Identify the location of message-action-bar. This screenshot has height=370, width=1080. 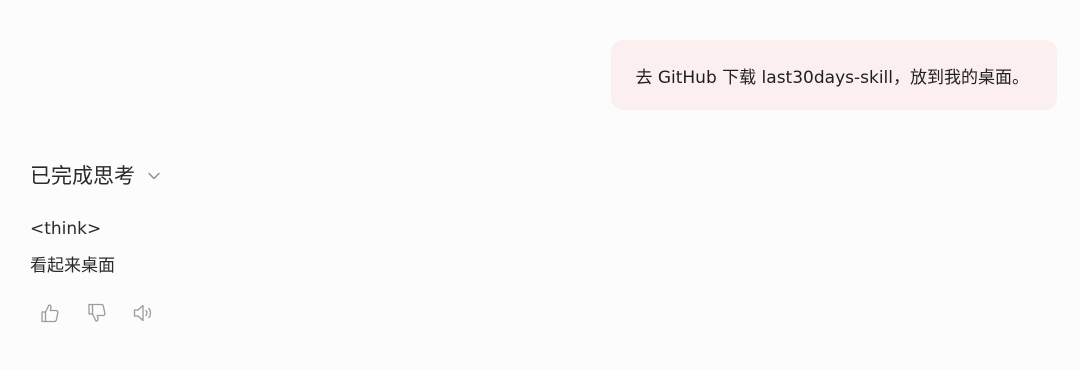
(97, 313).